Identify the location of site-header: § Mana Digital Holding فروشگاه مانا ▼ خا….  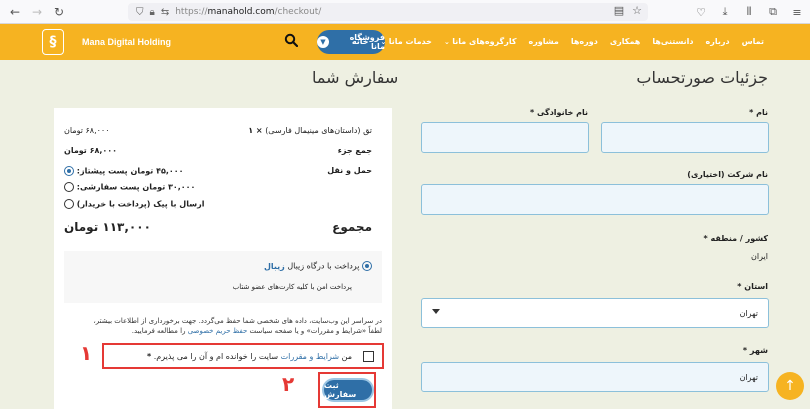
(405, 42).